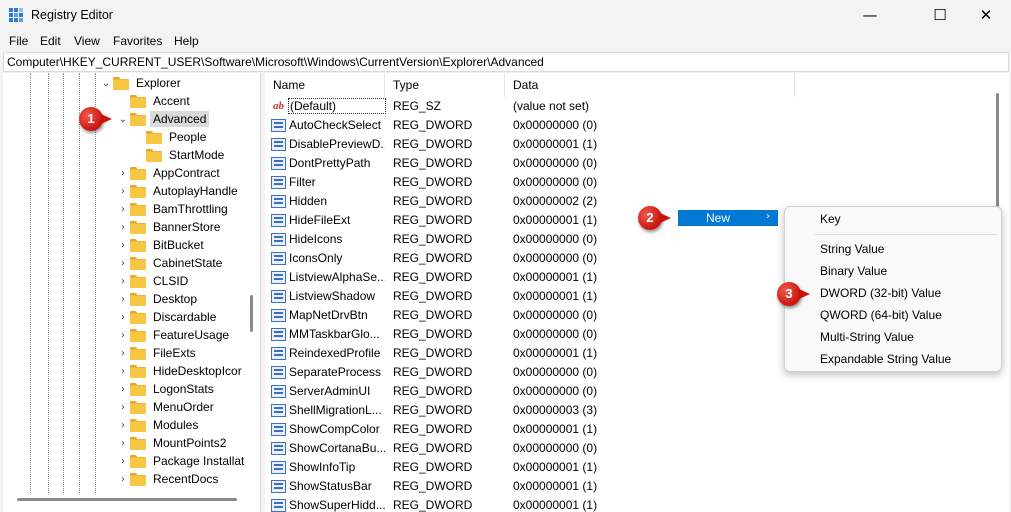 This screenshot has height=512, width=1011. Describe the element at coordinates (178, 191) in the screenshot. I see `tree-item: › AutoplayHandle` at that location.